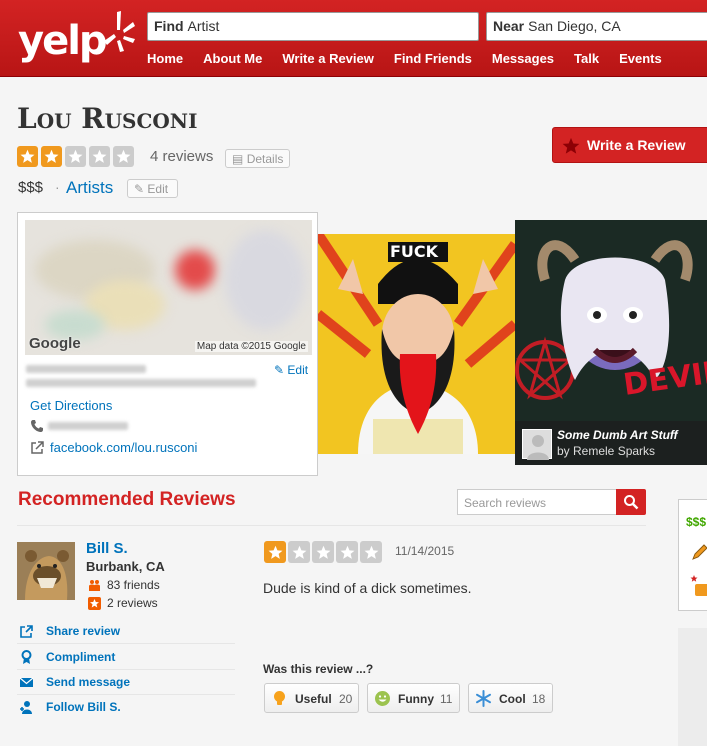  I want to click on search-reviews-button, so click(631, 502).